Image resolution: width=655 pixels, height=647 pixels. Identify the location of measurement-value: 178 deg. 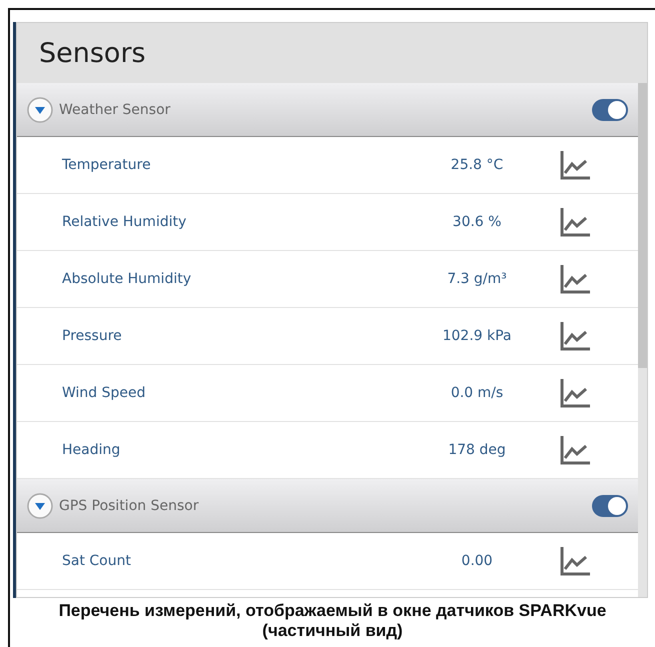
(477, 450).